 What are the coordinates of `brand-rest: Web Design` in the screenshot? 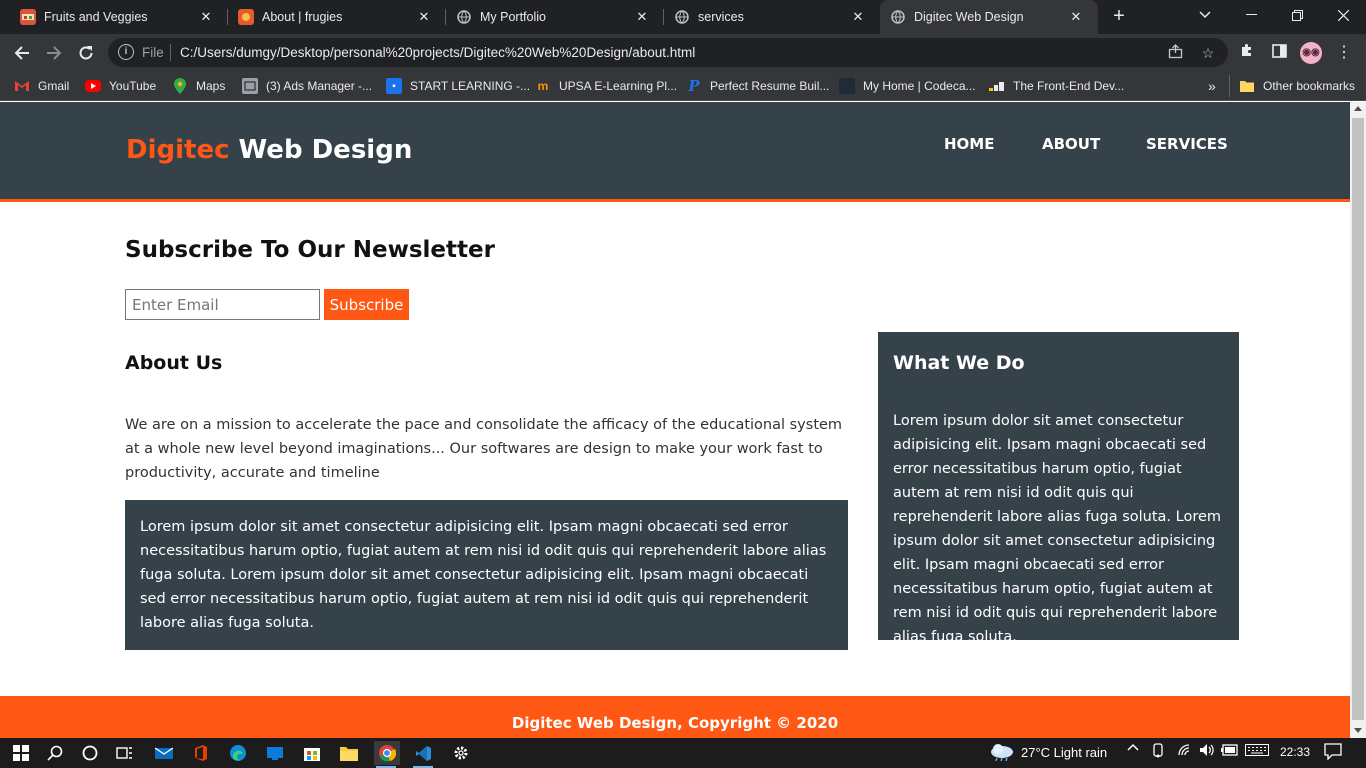 It's located at (321, 150).